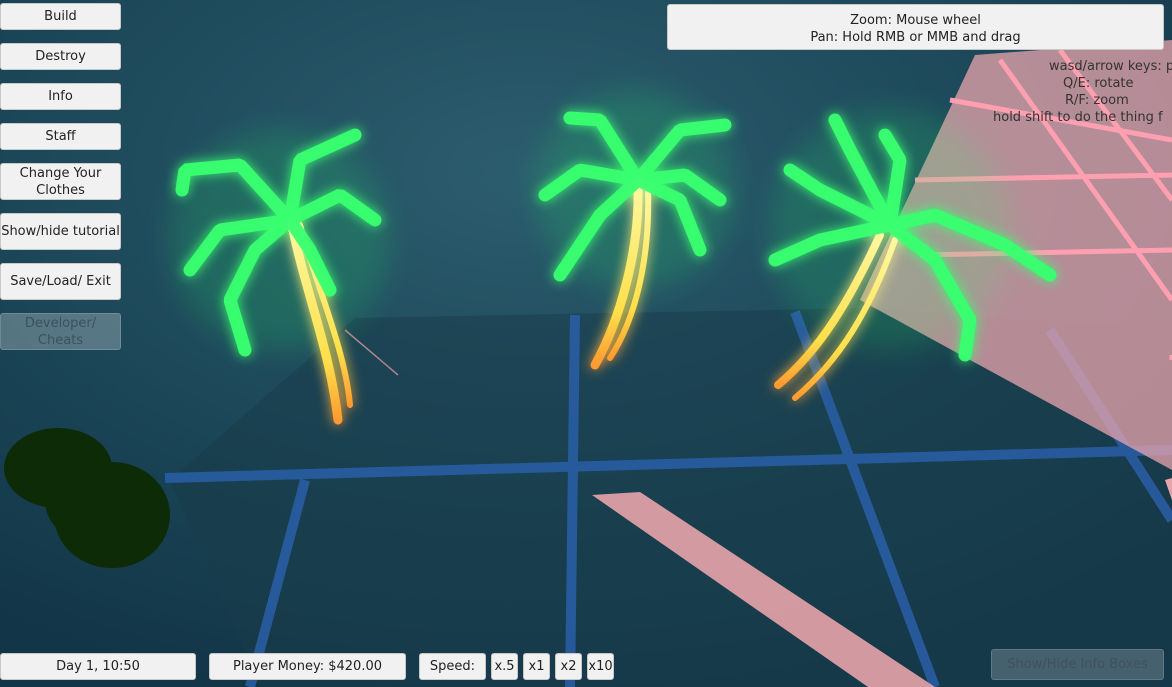  What do you see at coordinates (60, 181) in the screenshot?
I see `change-clothes-button: Change Your Clothes` at bounding box center [60, 181].